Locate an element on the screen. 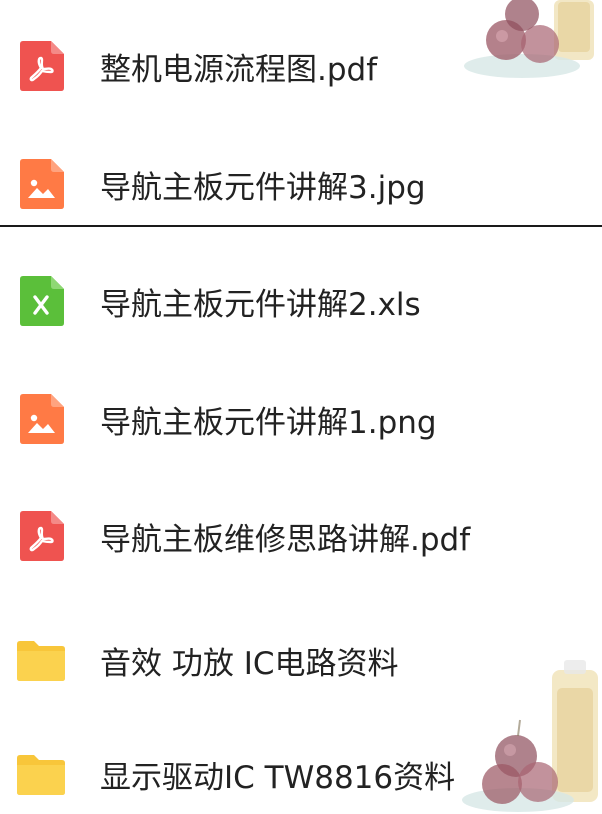 The image size is (602, 814). file-row-pdf-power-flow: 整机电源流程图.pdf is located at coordinates (301, 66).